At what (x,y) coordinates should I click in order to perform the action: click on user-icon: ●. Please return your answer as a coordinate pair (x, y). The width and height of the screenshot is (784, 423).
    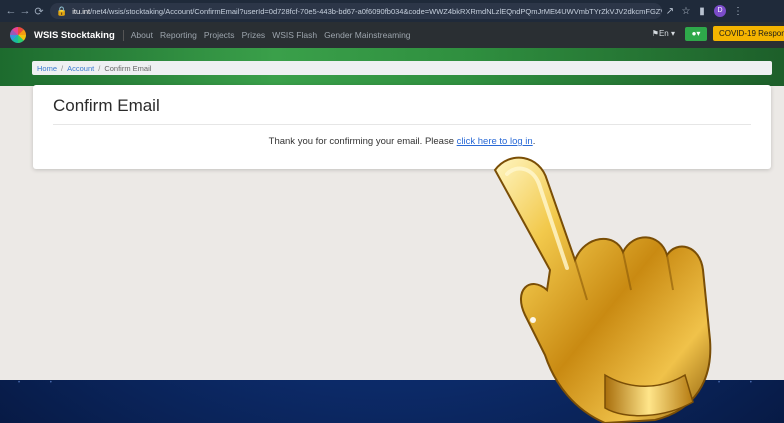
    Looking at the image, I should click on (694, 33).